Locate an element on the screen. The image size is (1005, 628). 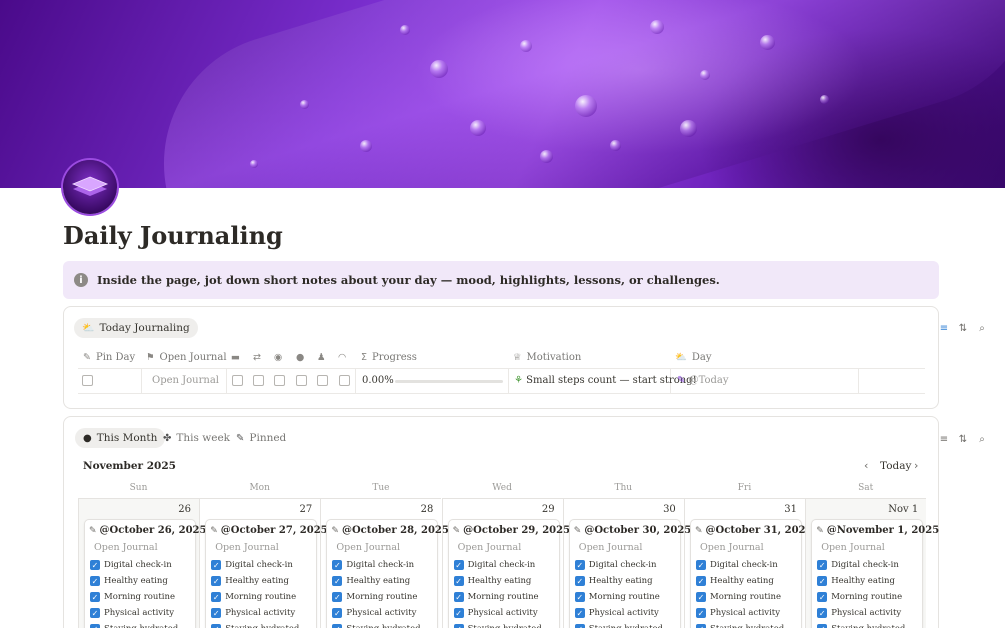
tab-this-week: ✤ This week is located at coordinates (196, 438).